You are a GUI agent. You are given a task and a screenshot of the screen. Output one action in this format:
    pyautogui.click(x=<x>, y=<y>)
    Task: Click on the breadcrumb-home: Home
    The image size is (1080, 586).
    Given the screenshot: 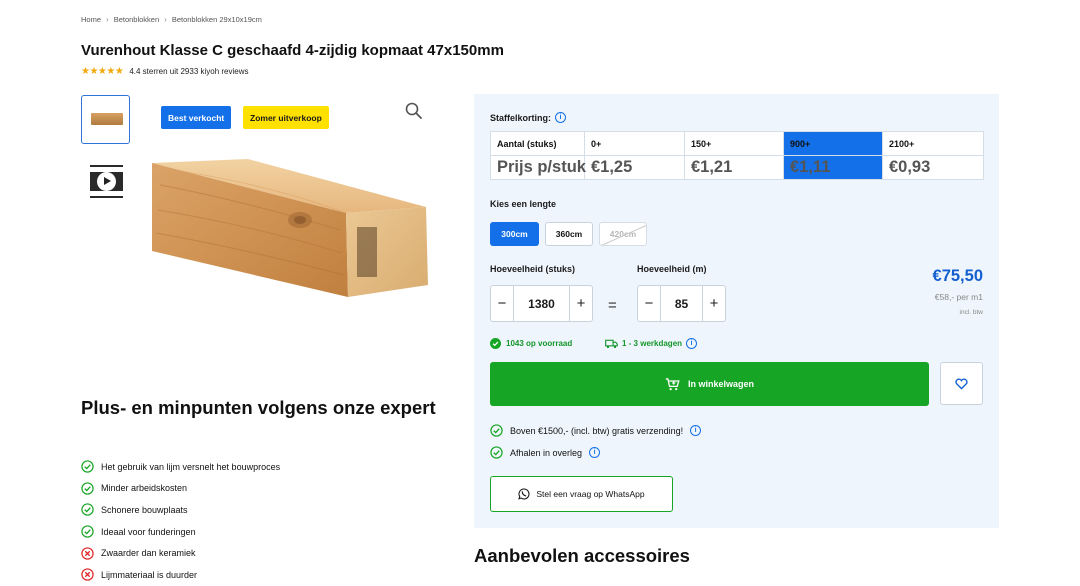 What is the action you would take?
    pyautogui.click(x=91, y=19)
    